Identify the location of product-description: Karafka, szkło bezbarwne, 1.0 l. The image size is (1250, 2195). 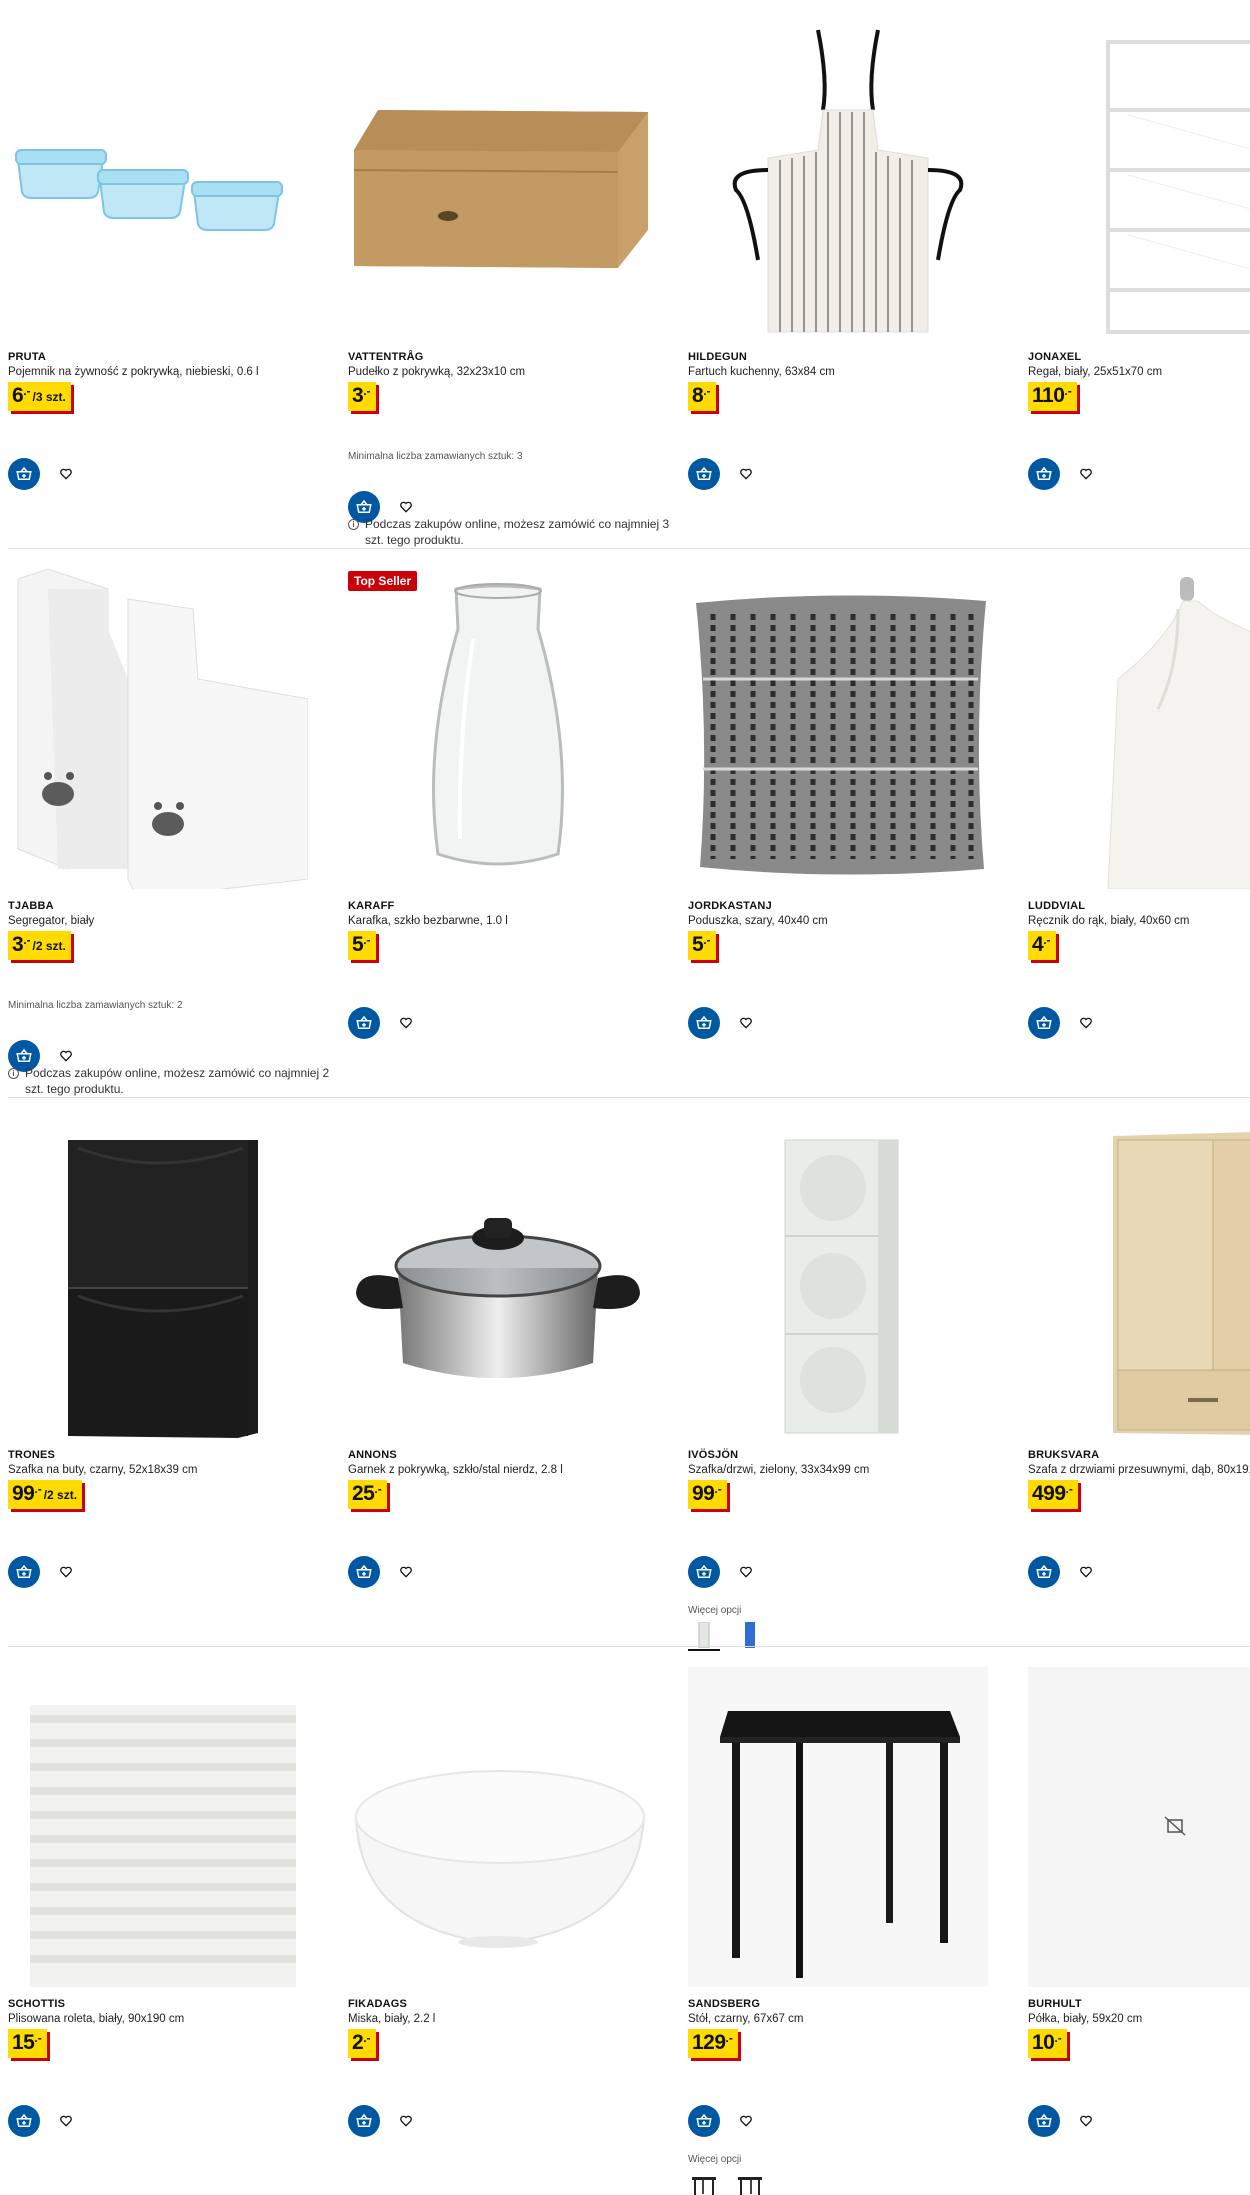
(428, 921).